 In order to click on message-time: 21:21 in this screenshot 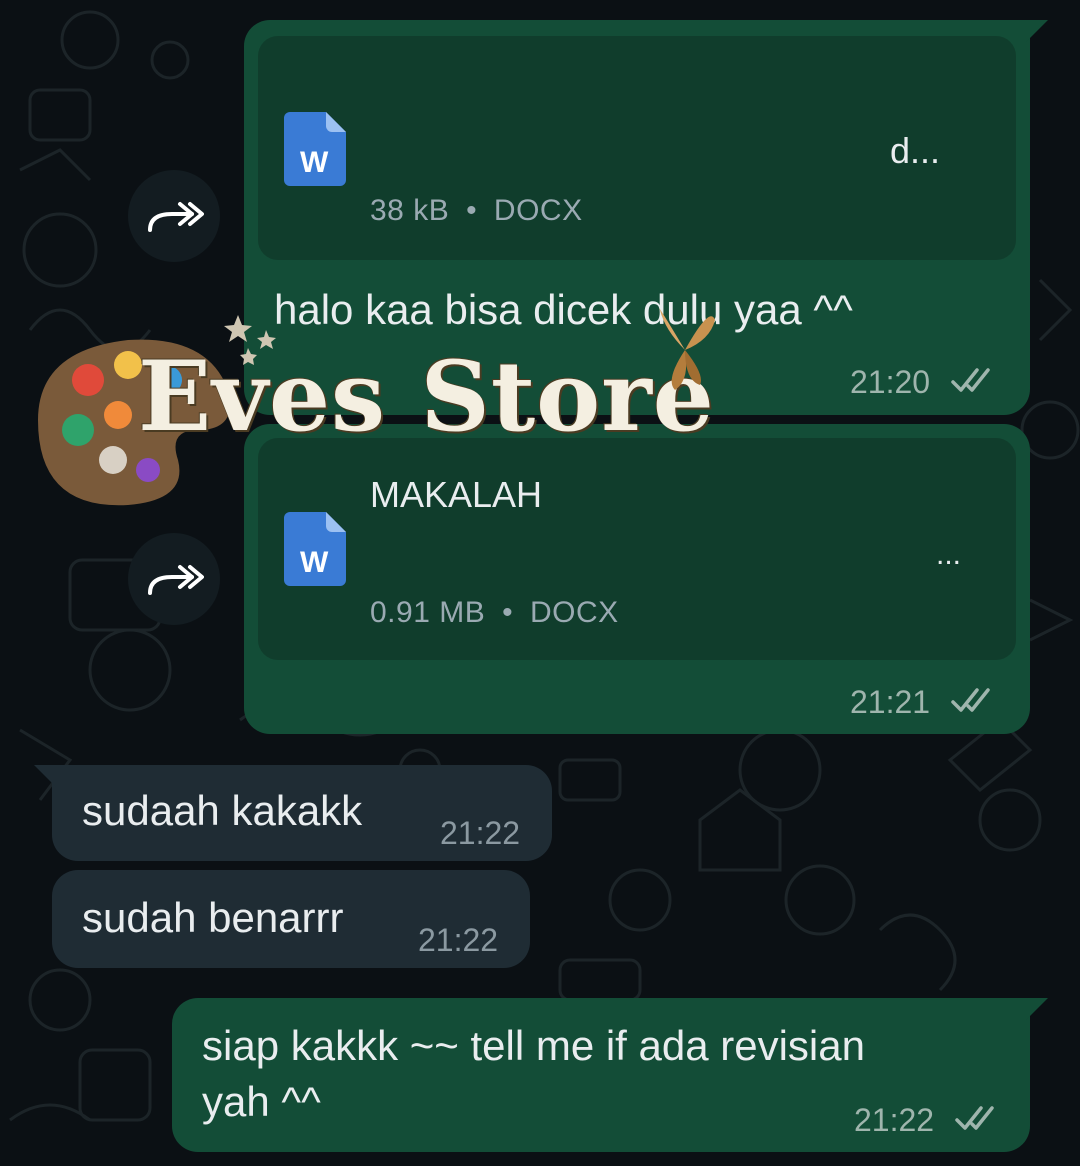, I will do `click(890, 702)`.